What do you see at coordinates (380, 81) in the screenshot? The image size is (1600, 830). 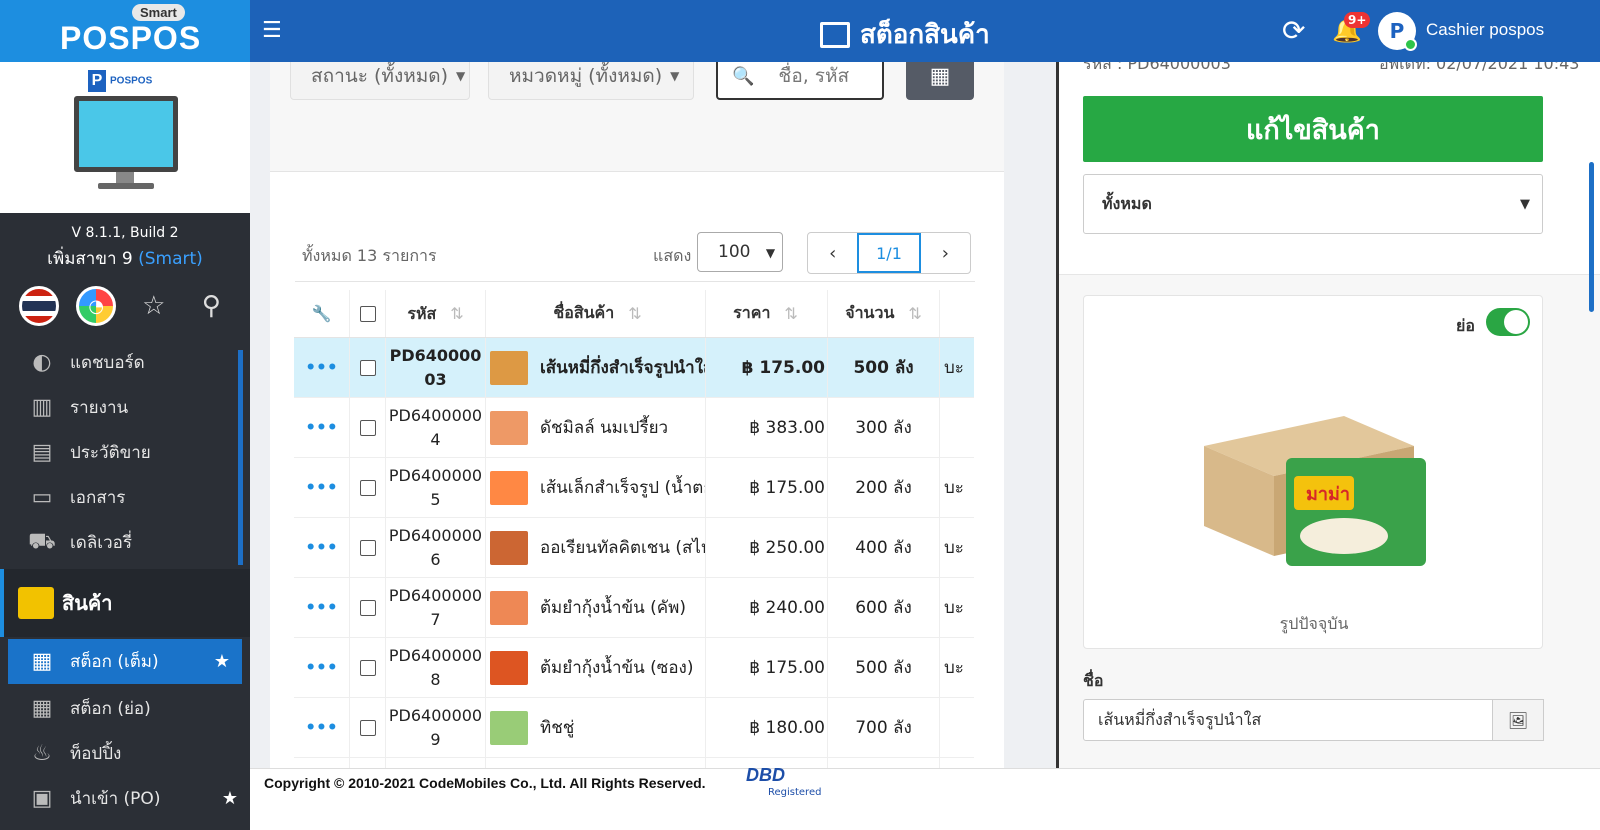 I see `status-filter: สถานะ (ทั้งหมด) ▼` at bounding box center [380, 81].